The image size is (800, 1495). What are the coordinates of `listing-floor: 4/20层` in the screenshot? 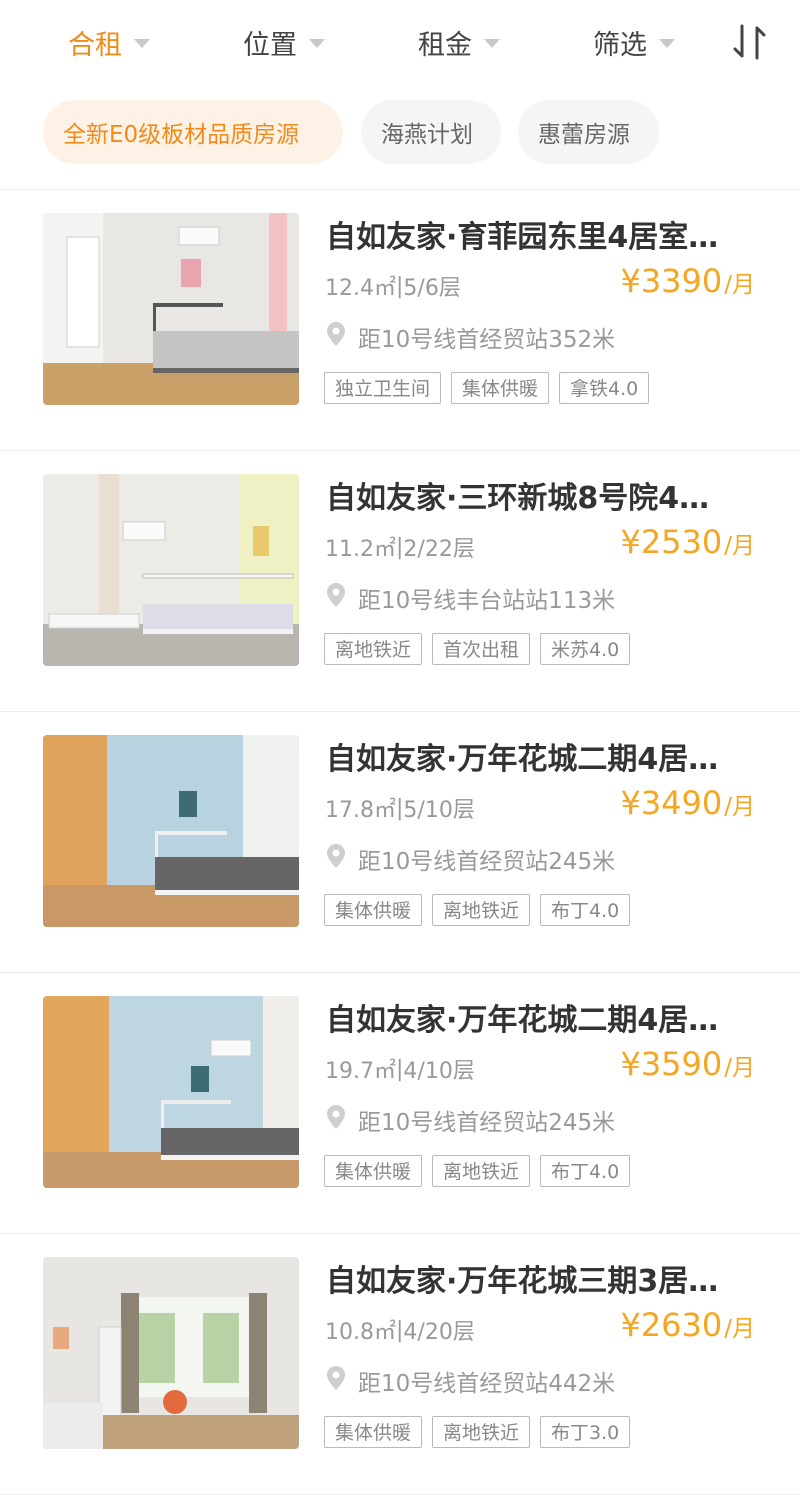 It's located at (439, 1332).